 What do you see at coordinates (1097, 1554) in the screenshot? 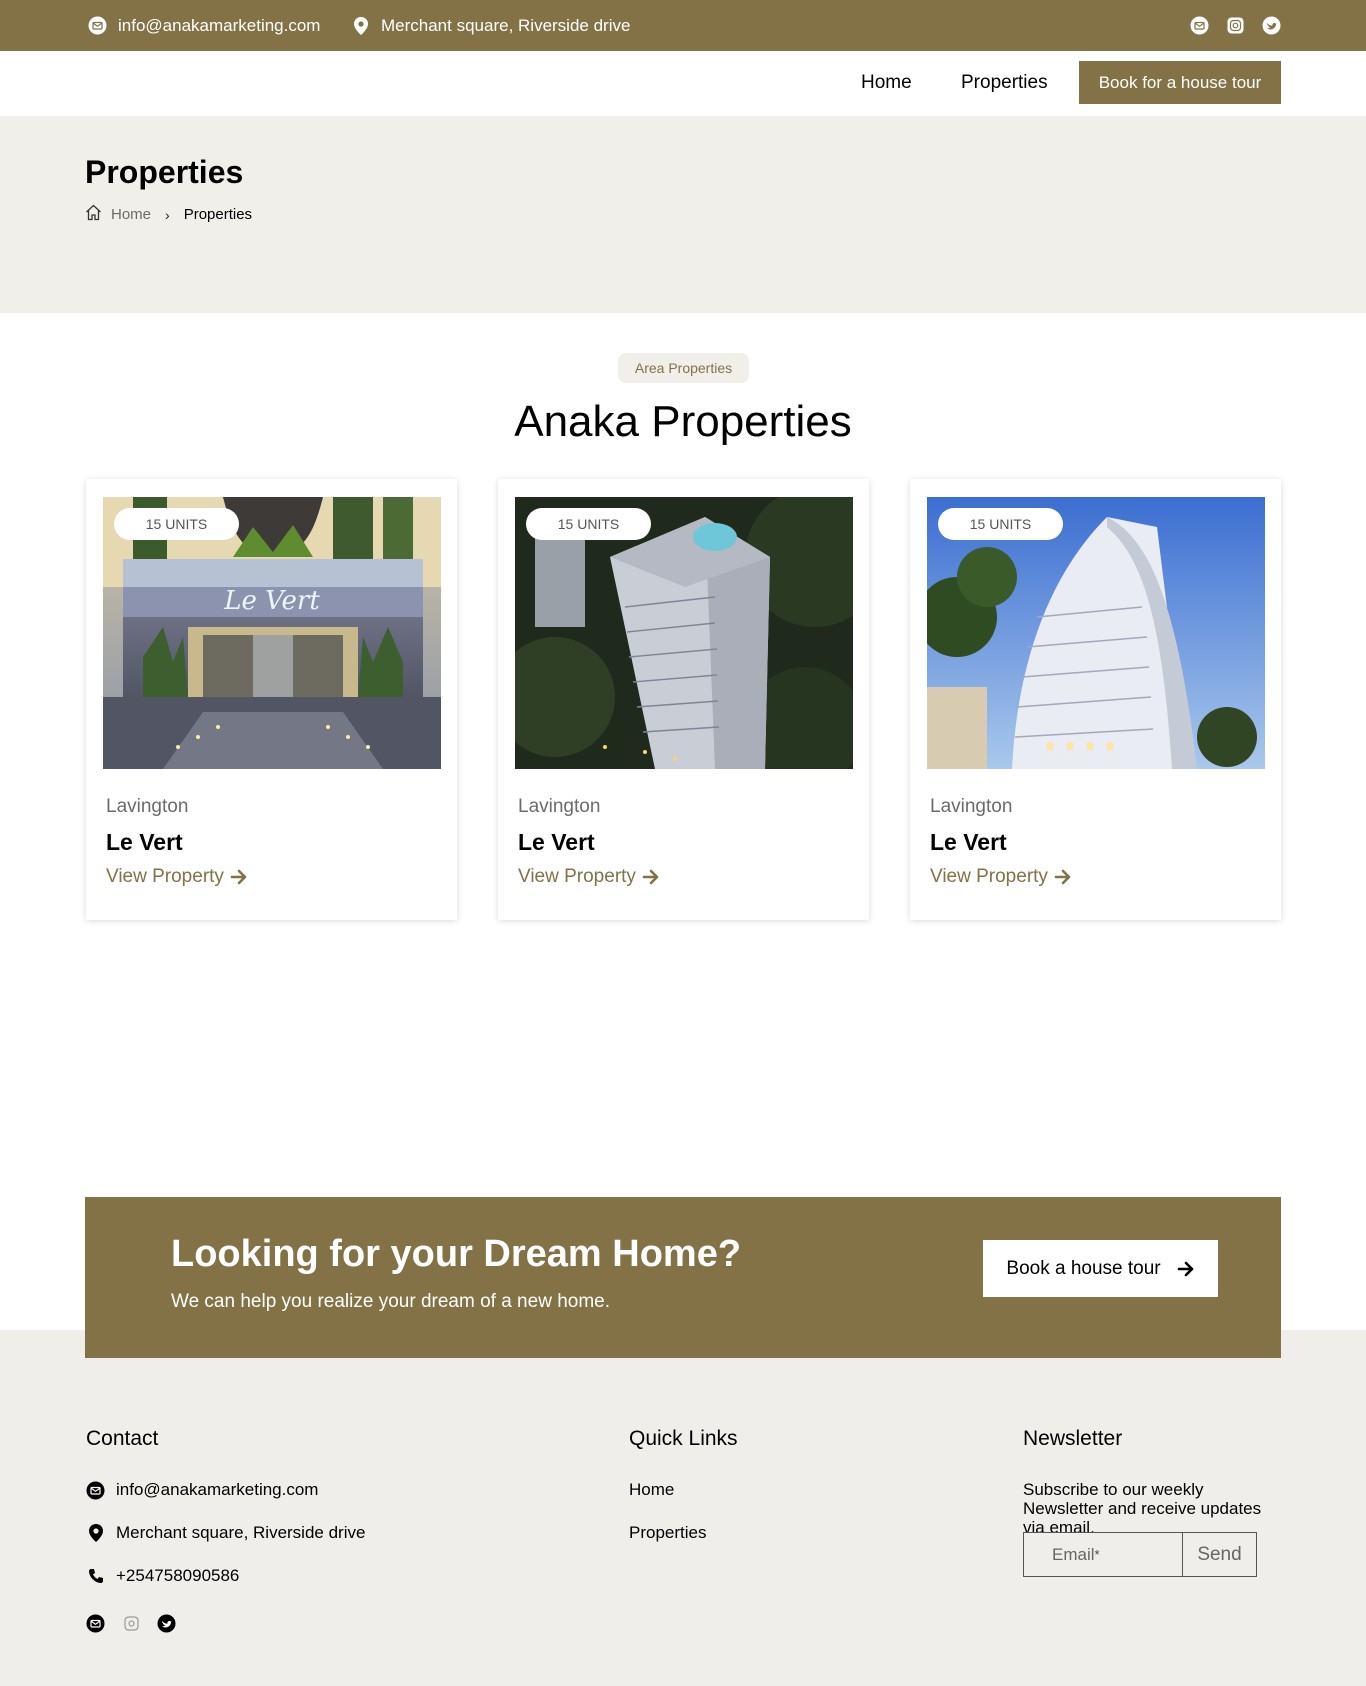
I see `required-mark: *` at bounding box center [1097, 1554].